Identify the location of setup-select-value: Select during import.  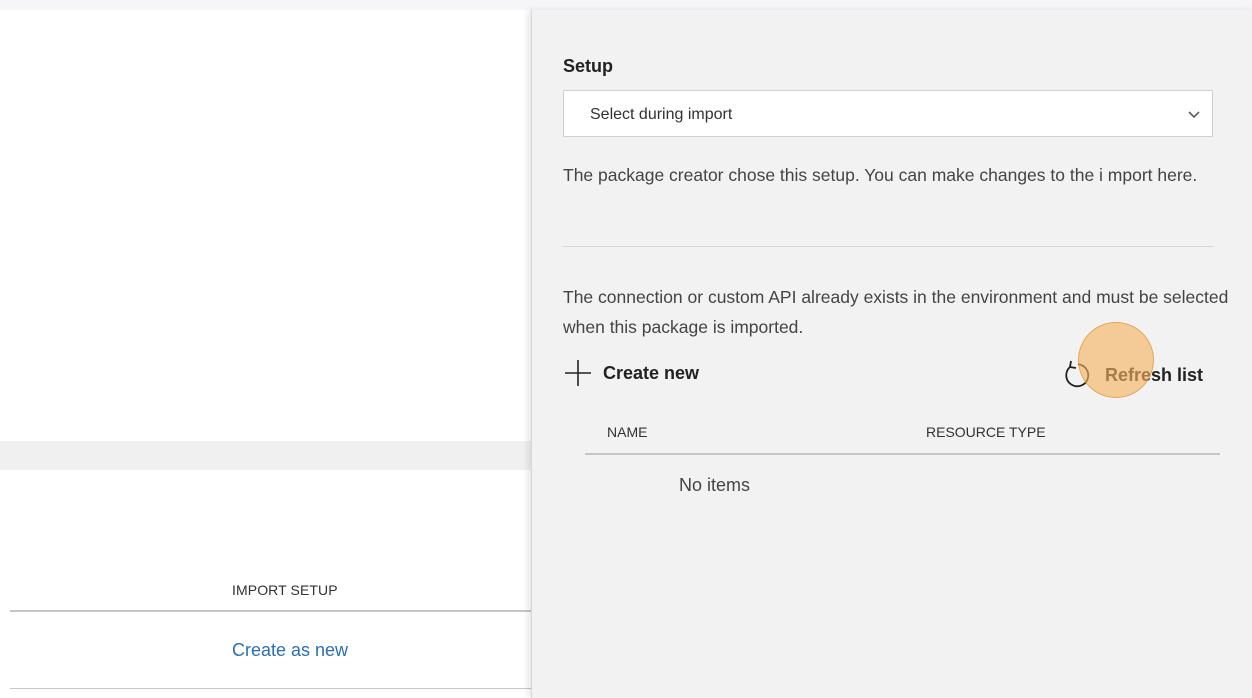
(661, 114).